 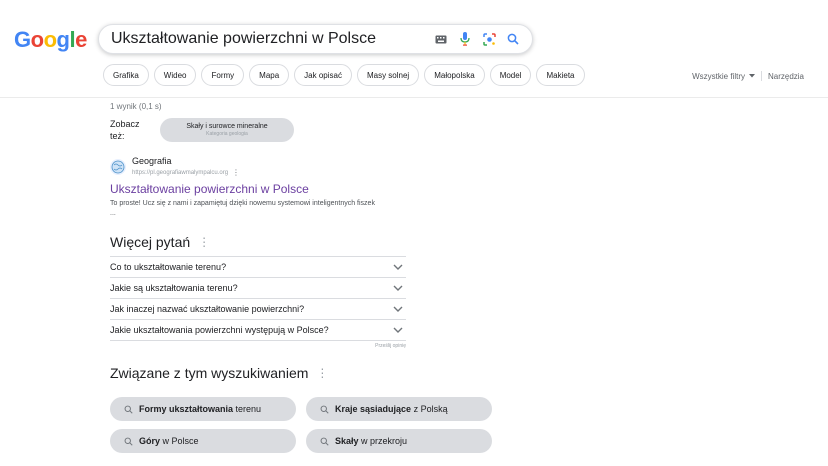 What do you see at coordinates (510, 75) in the screenshot?
I see `chip-model: Model` at bounding box center [510, 75].